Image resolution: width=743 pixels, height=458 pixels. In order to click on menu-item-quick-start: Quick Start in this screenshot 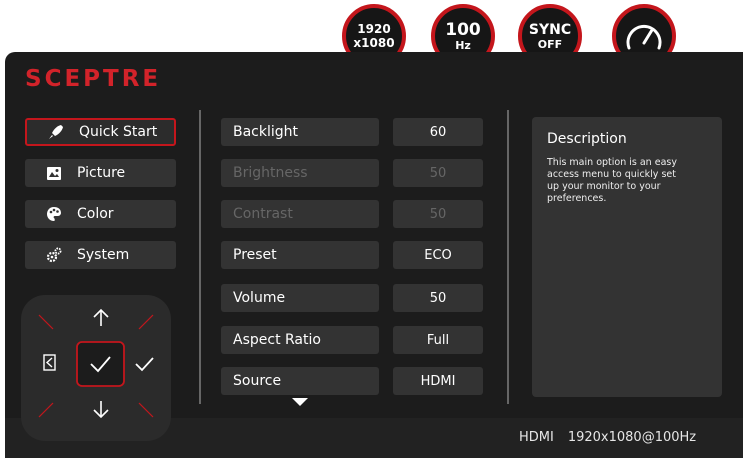, I will do `click(100, 132)`.